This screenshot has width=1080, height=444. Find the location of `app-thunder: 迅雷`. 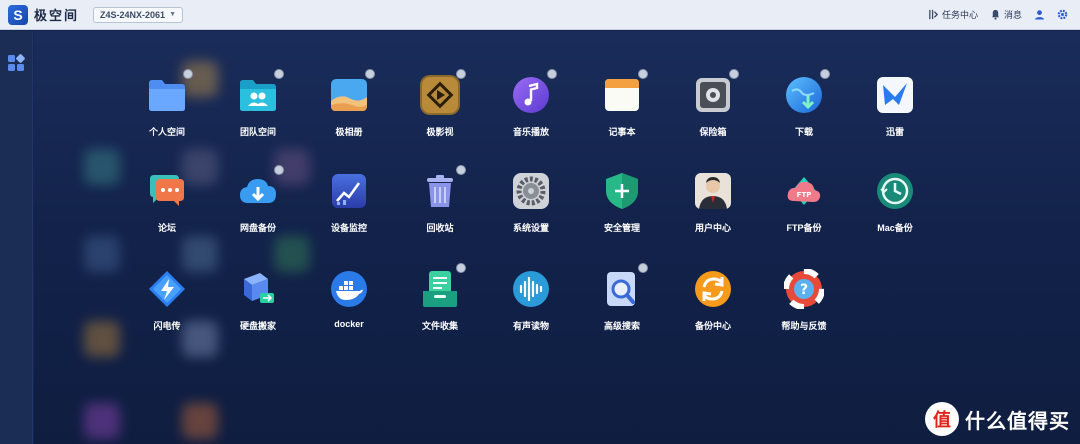

app-thunder: 迅雷 is located at coordinates (895, 115).